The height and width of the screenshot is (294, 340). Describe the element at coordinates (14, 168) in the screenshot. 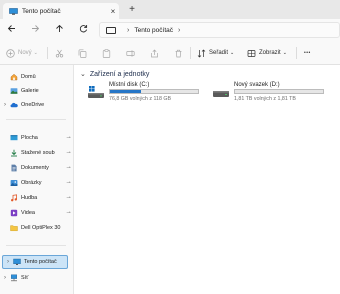

I see `documents-icon` at that location.